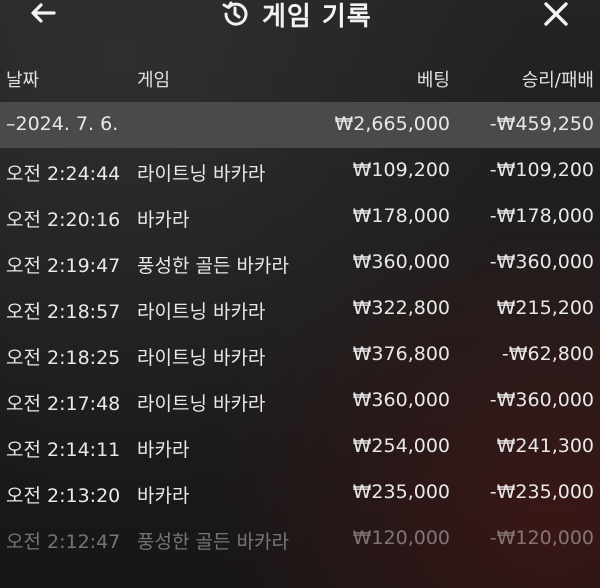 This screenshot has width=600, height=588. What do you see at coordinates (63, 404) in the screenshot?
I see `row-time: 오전 2:17:48` at bounding box center [63, 404].